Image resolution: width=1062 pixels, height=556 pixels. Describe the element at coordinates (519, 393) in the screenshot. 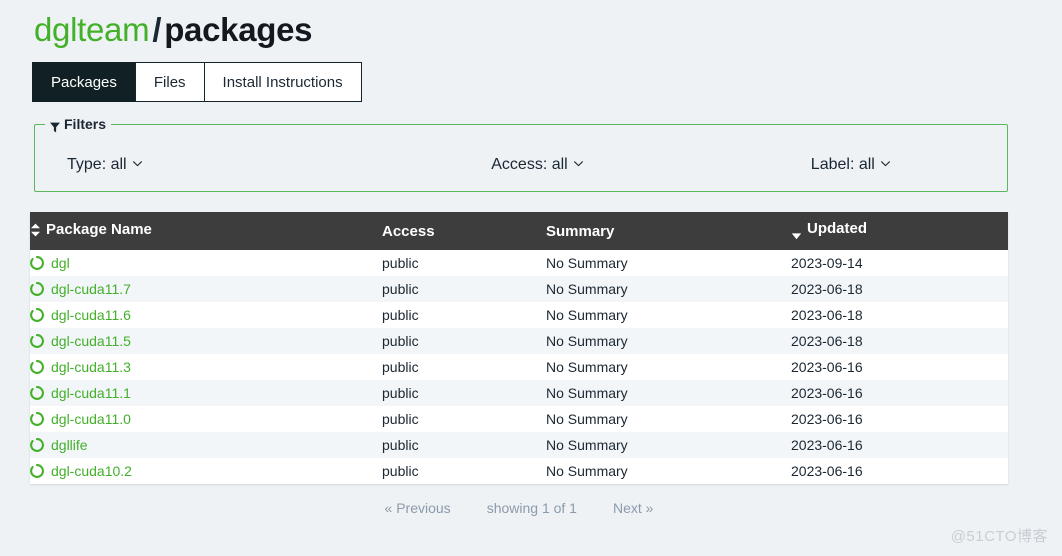

I see `table-row: dgl-cuda11.1 public No Summary 2023-06-16` at that location.